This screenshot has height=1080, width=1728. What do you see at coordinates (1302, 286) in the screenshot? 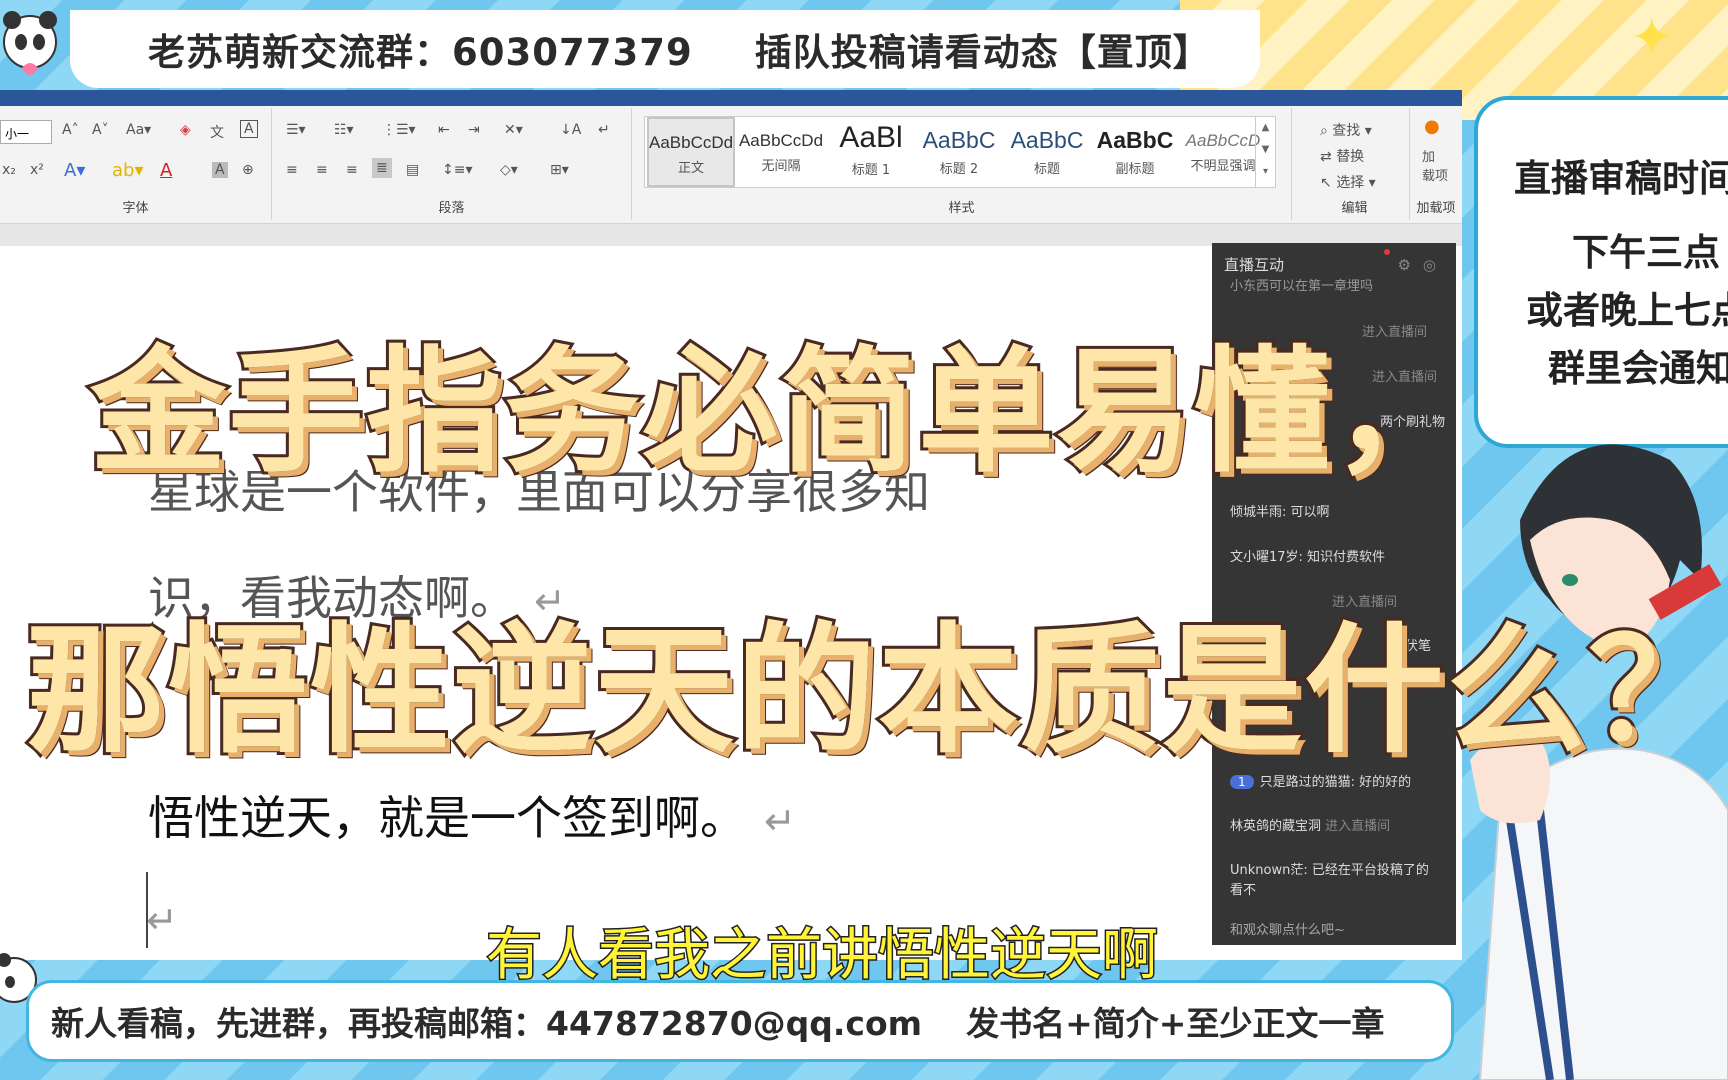
I see `chat-message: 小东西可以在第一章埋吗` at bounding box center [1302, 286].